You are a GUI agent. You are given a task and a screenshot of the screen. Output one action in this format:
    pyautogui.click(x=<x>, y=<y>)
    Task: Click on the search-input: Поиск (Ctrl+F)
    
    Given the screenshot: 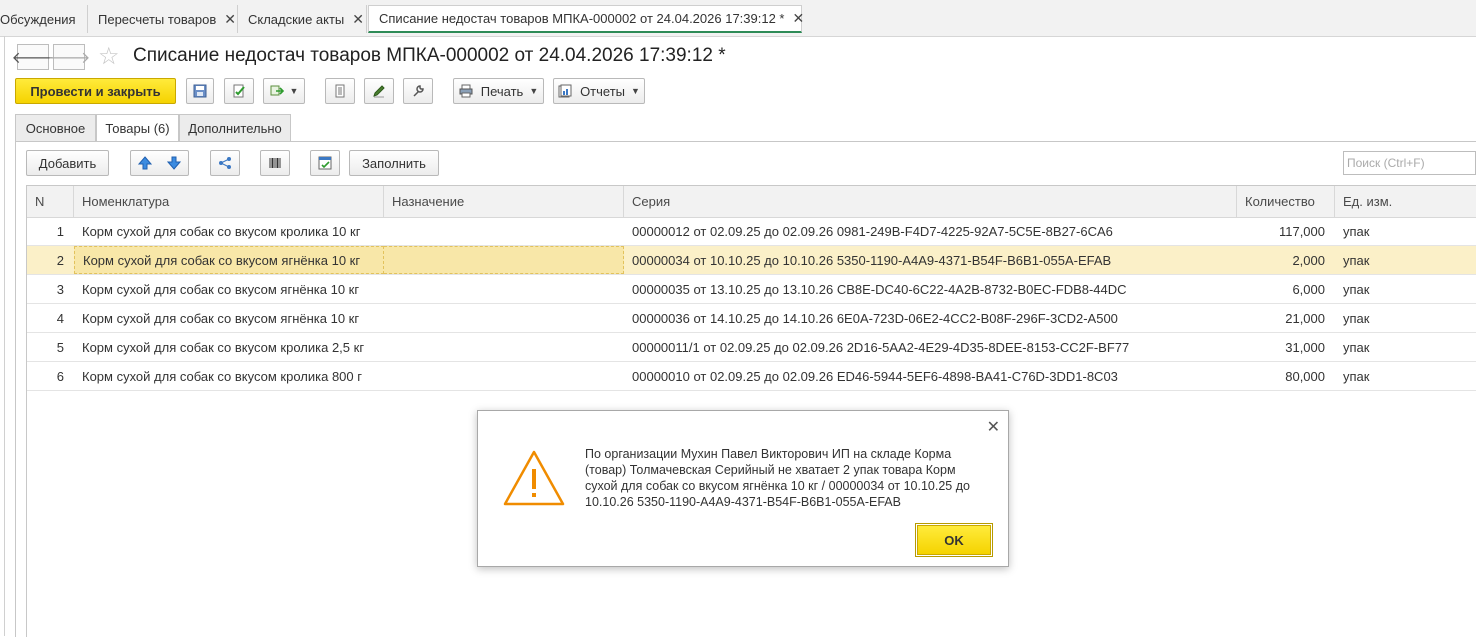 What is the action you would take?
    pyautogui.click(x=1409, y=163)
    